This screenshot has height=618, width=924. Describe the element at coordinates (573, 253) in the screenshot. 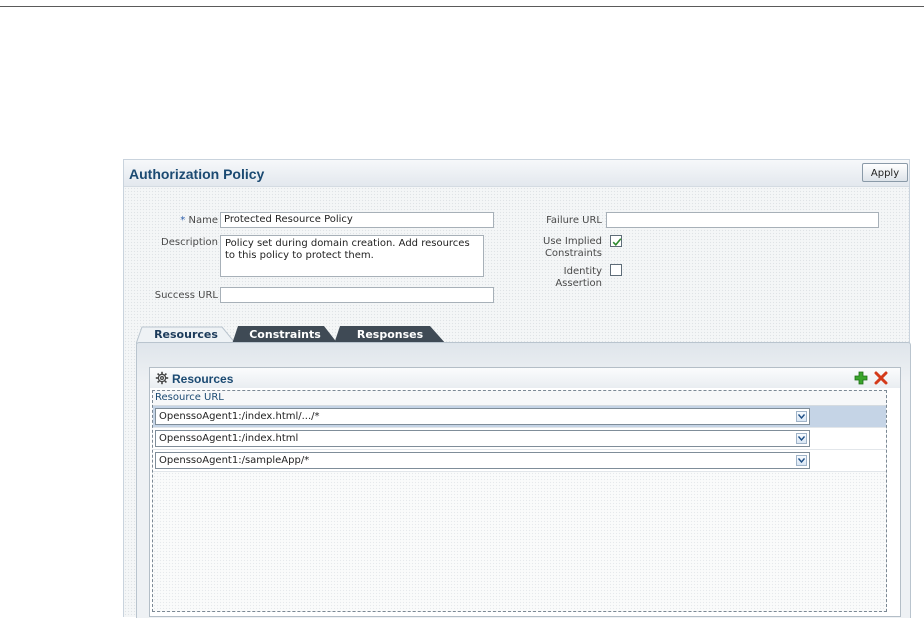

I see `implied-label-line2: Constraints` at that location.